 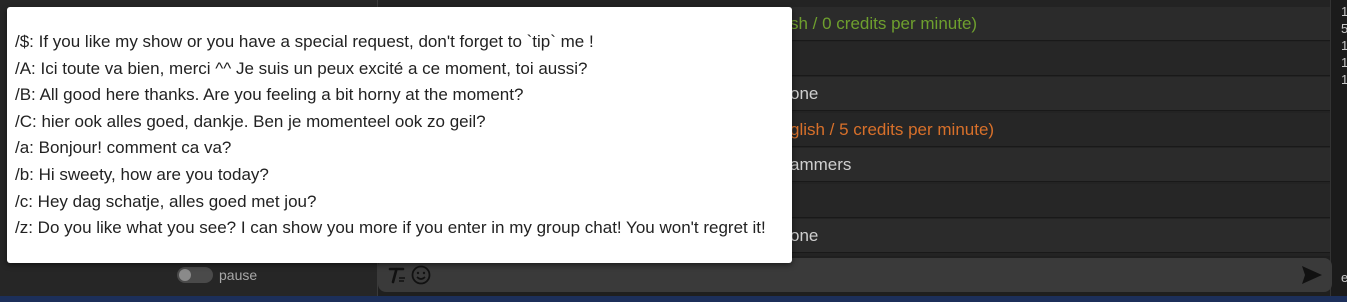 What do you see at coordinates (1312, 275) in the screenshot?
I see `send-icon` at bounding box center [1312, 275].